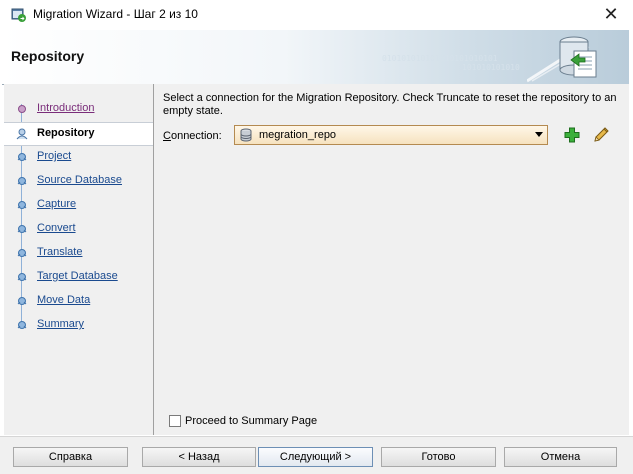 Image resolution: width=633 pixels, height=474 pixels. I want to click on back-button: < Назад, so click(199, 457).